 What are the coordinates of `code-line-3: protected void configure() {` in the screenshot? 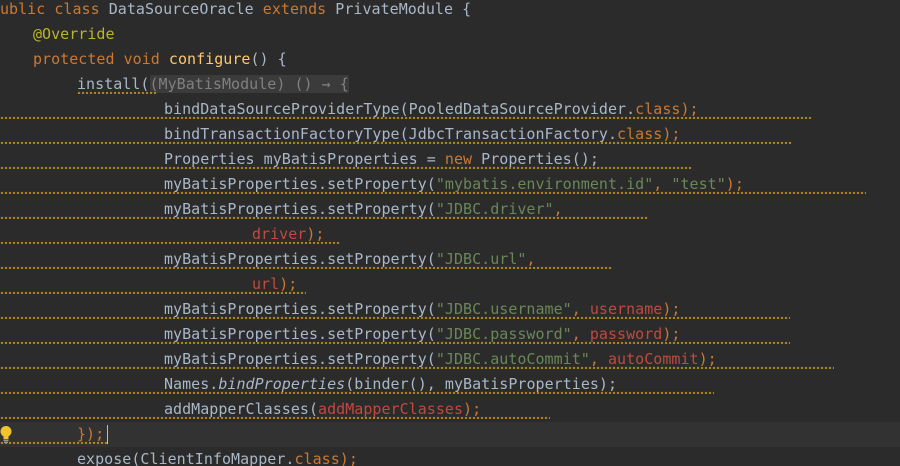 It's located at (160, 59).